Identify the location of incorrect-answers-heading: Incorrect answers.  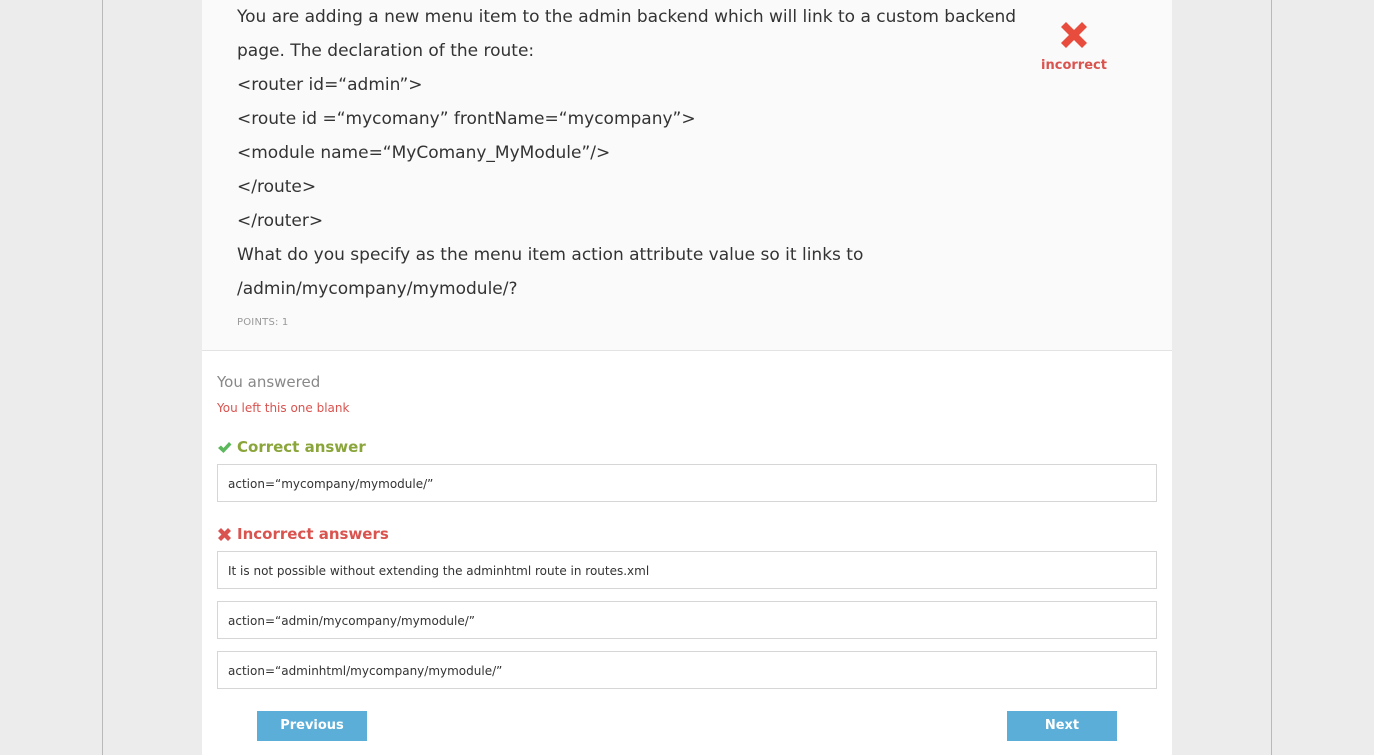
(303, 534).